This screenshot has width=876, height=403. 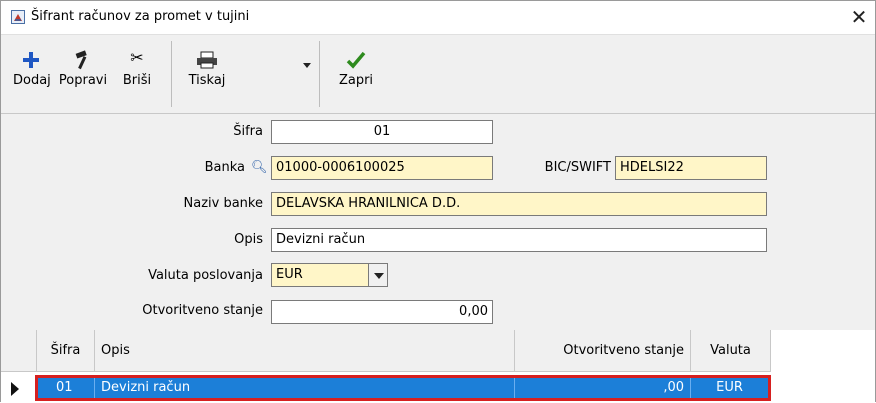 I want to click on banka-field: 01000-0006100025, so click(x=382, y=168).